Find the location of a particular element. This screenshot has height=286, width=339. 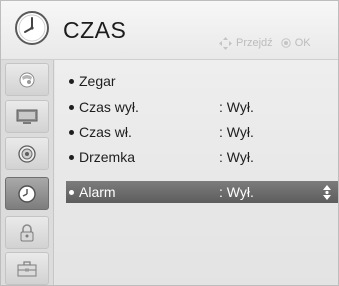

page-title: CZAS is located at coordinates (95, 30).